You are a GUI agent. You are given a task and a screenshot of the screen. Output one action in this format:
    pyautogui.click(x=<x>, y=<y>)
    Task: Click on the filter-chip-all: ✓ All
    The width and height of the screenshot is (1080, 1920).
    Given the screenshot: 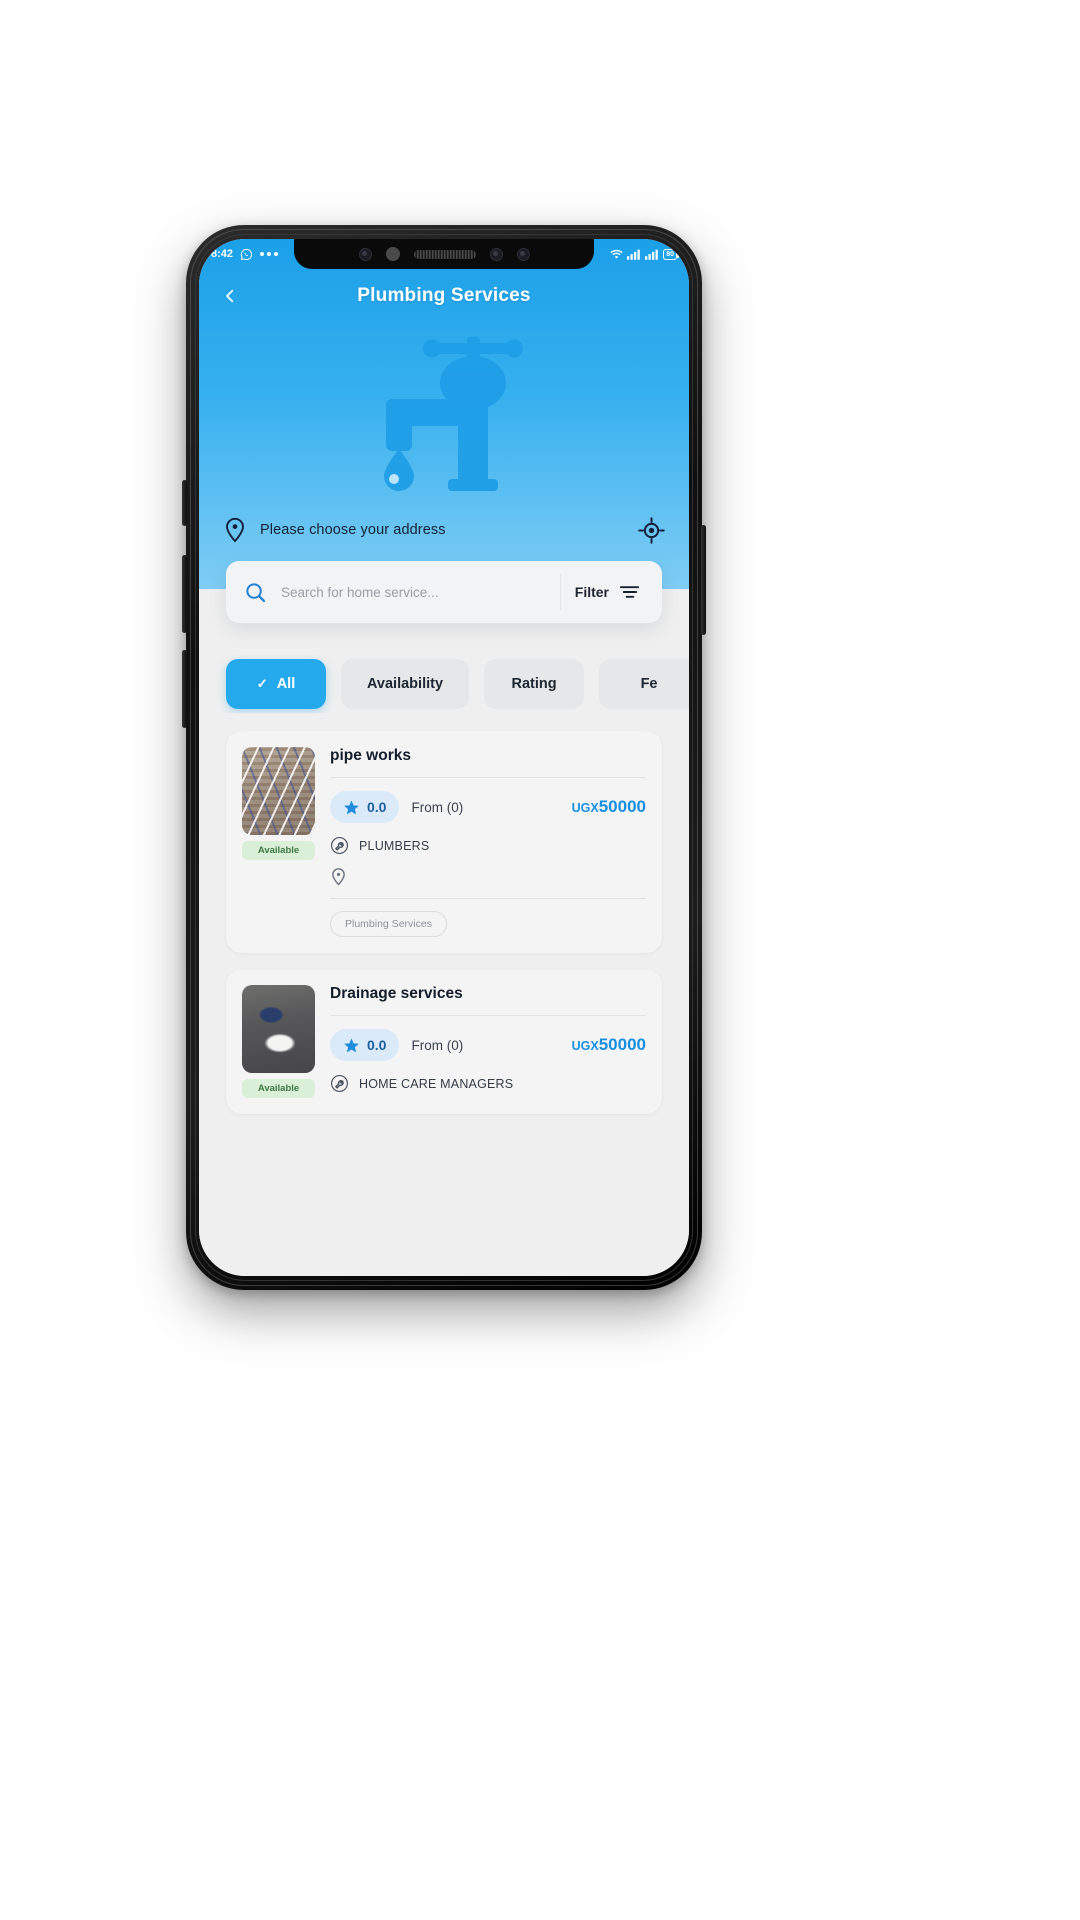 What is the action you would take?
    pyautogui.click(x=276, y=684)
    